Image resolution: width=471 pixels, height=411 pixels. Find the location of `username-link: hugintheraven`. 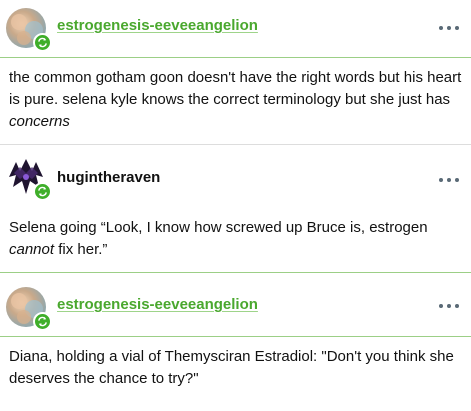

username-link: hugintheraven is located at coordinates (108, 177).